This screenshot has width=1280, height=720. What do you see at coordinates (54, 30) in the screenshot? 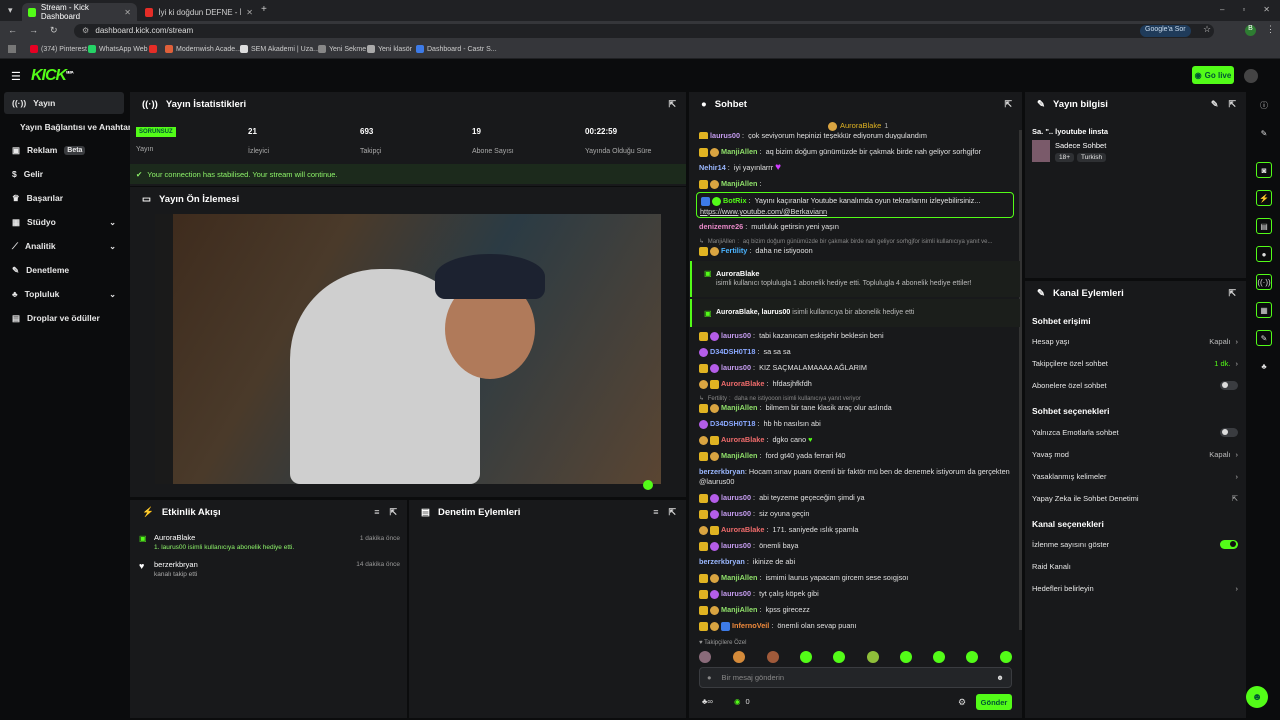
I see `reload-icon: ↻` at bounding box center [54, 30].